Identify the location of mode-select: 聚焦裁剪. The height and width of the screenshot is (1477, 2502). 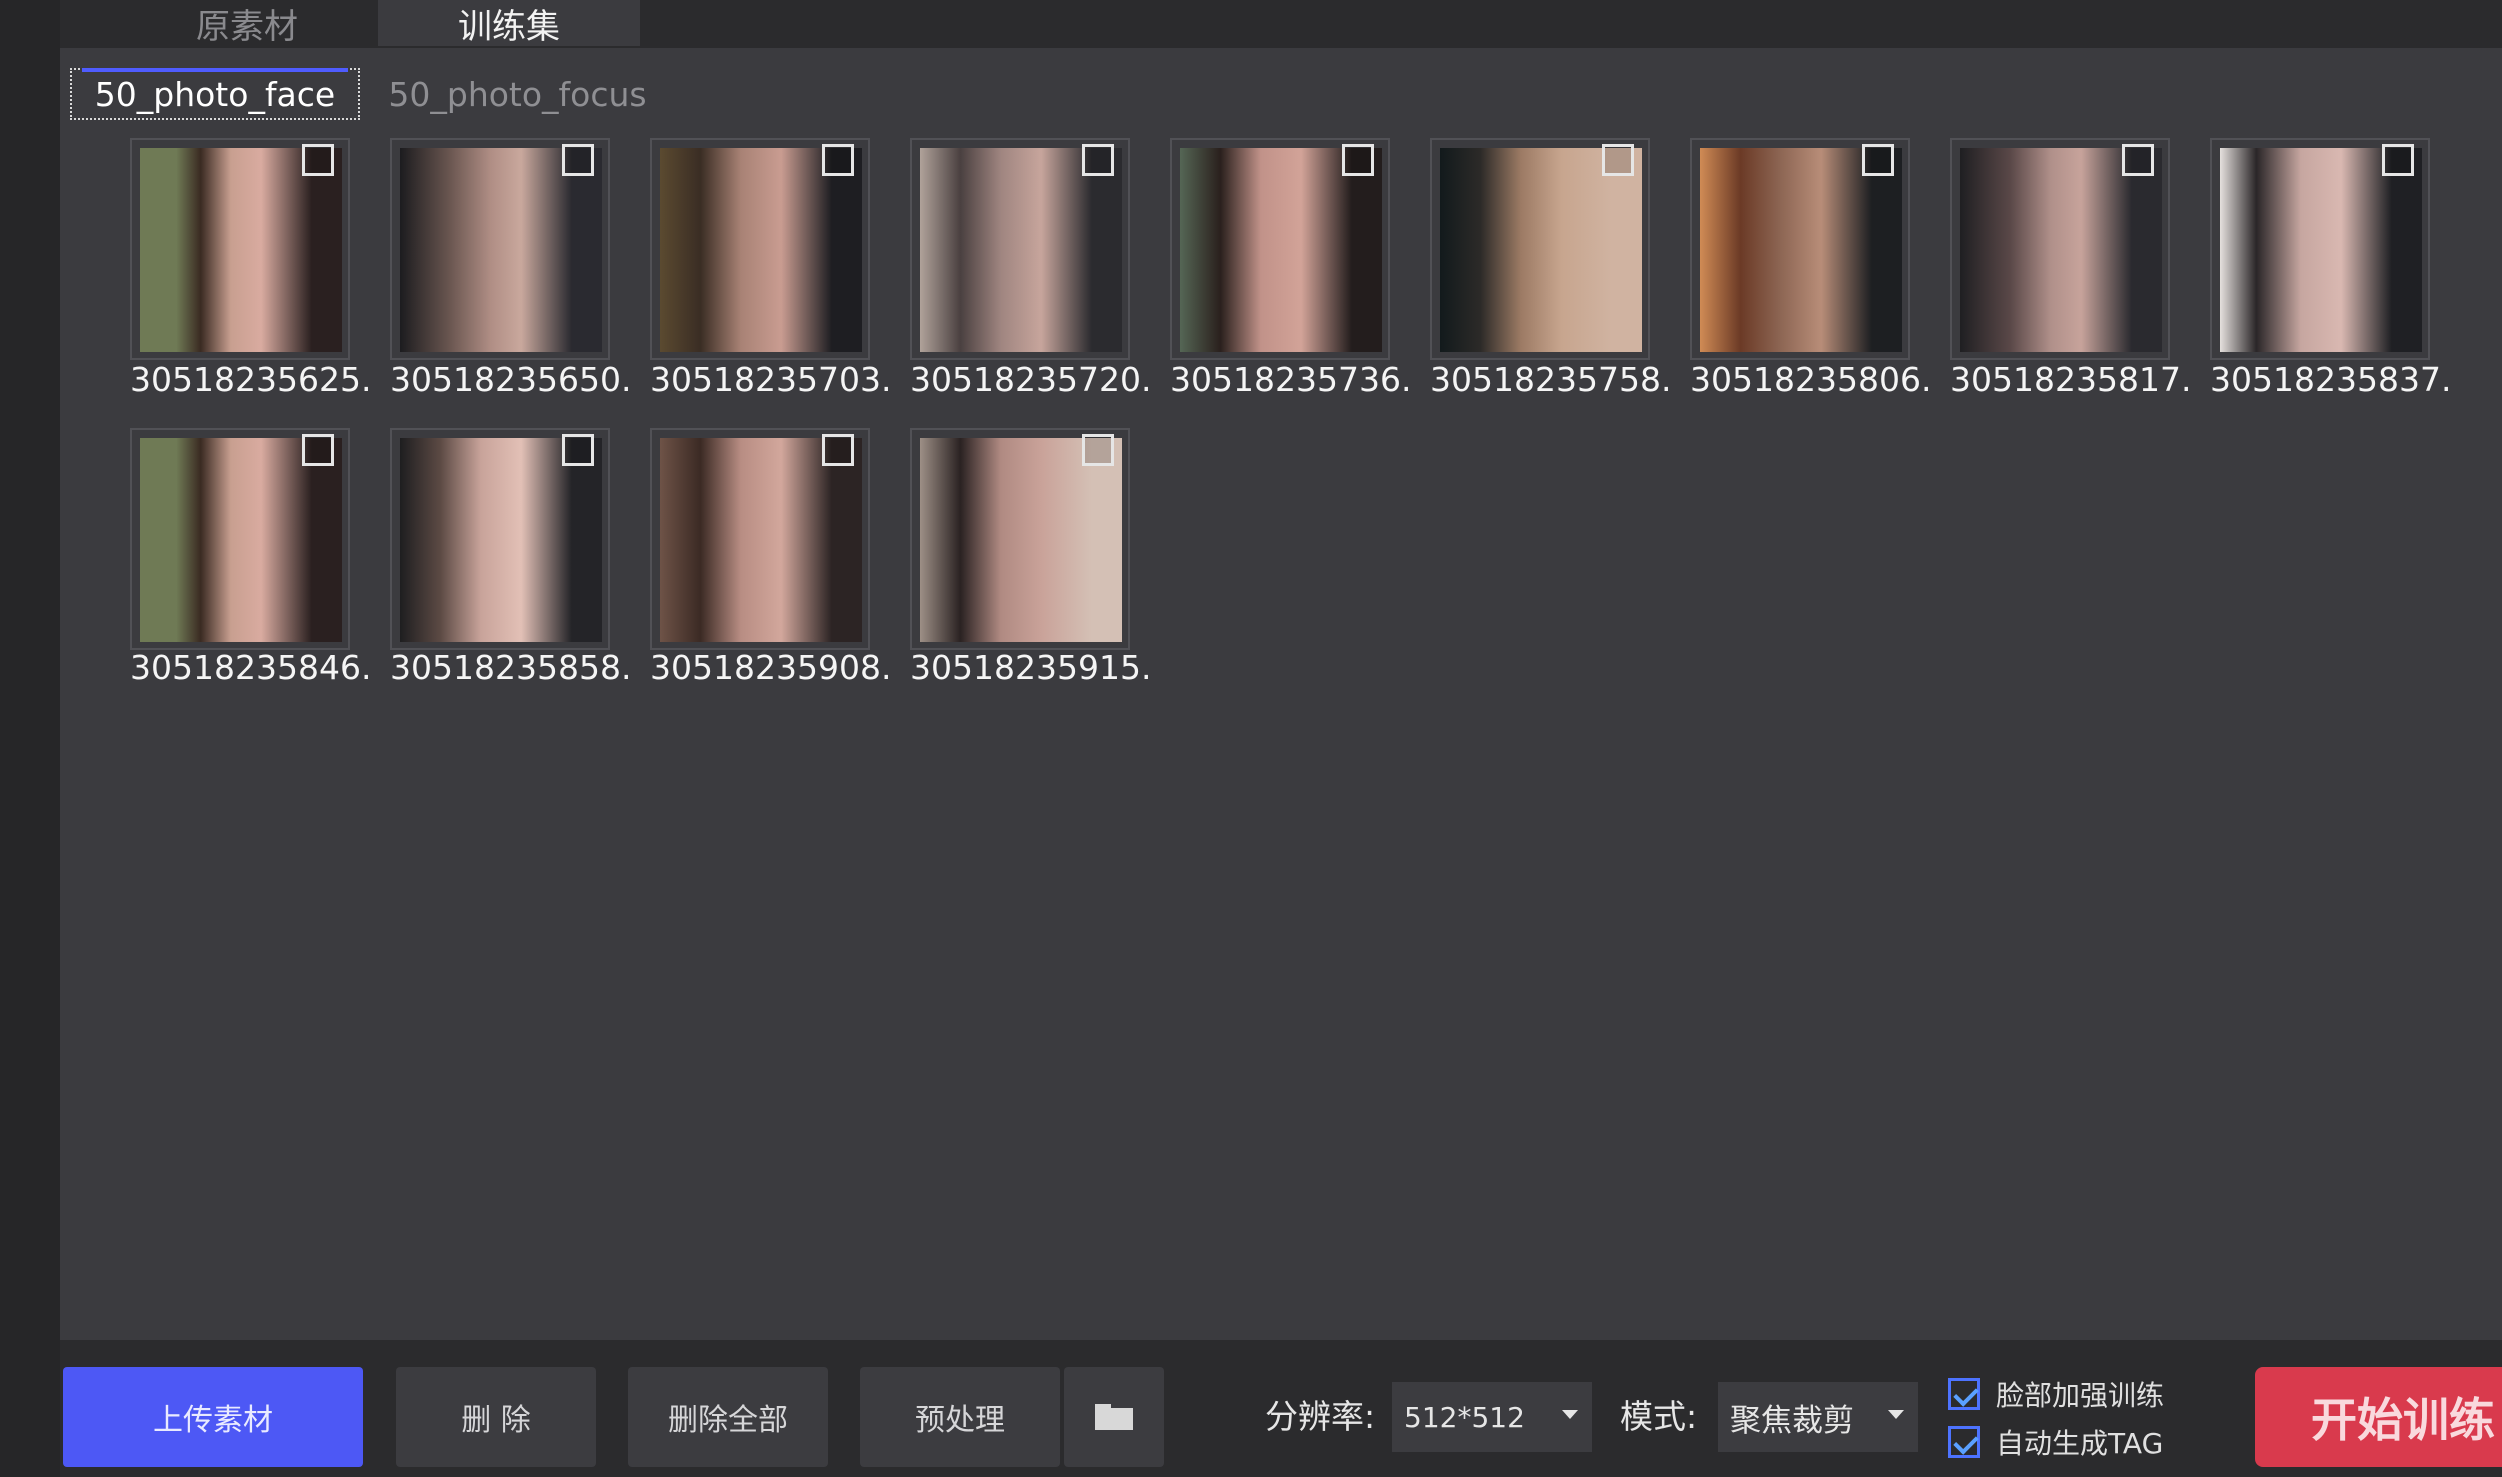
(1818, 1417).